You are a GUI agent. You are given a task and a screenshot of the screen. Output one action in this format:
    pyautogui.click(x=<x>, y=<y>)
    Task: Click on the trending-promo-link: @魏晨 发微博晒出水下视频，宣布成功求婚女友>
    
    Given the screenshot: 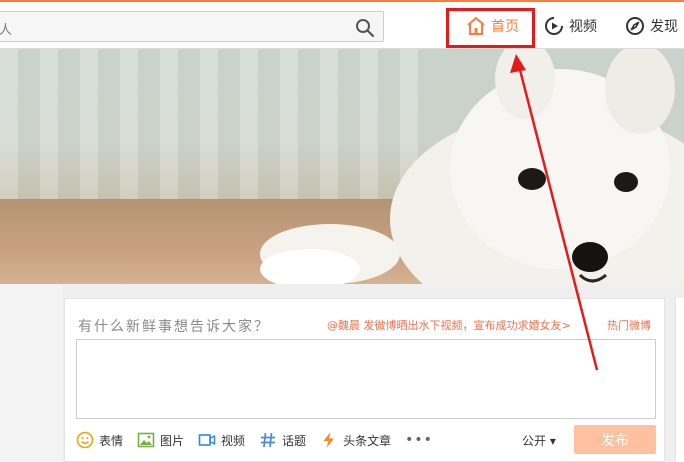 What is the action you would take?
    pyautogui.click(x=449, y=325)
    